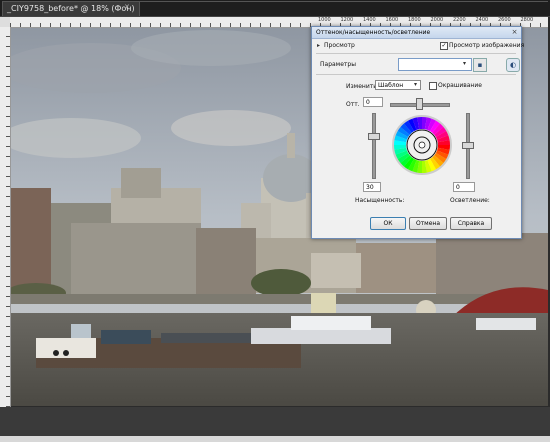 The height and width of the screenshot is (442, 550). I want to click on saturation-input: 30, so click(372, 187).